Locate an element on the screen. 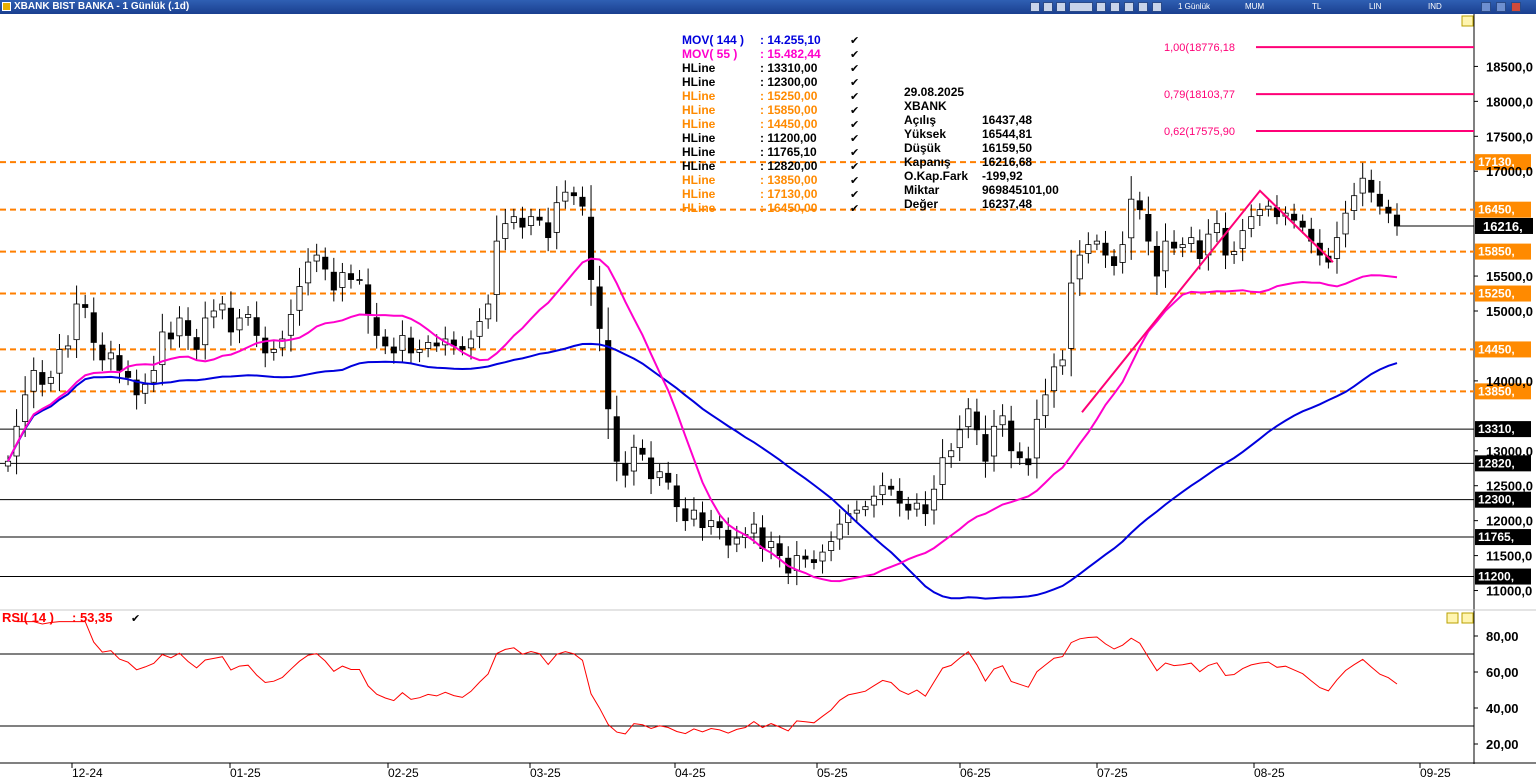 The height and width of the screenshot is (778, 1536). close-icon is located at coordinates (1516, 7).